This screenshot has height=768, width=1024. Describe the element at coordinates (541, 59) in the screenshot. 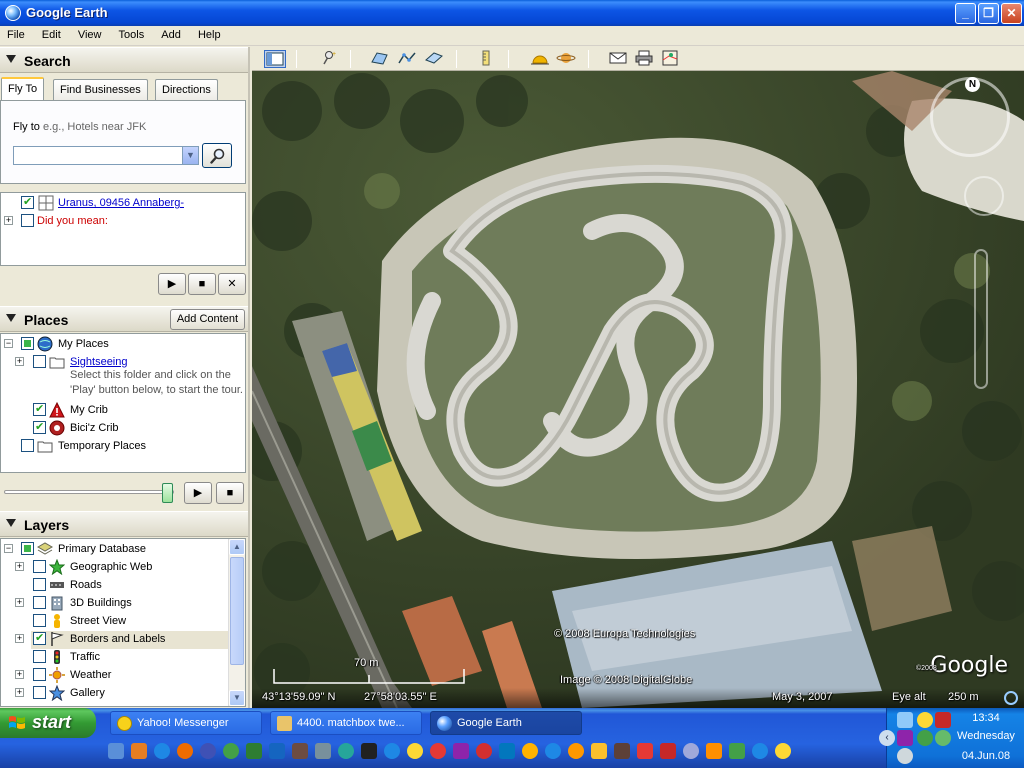

I see `sunlight-button` at that location.